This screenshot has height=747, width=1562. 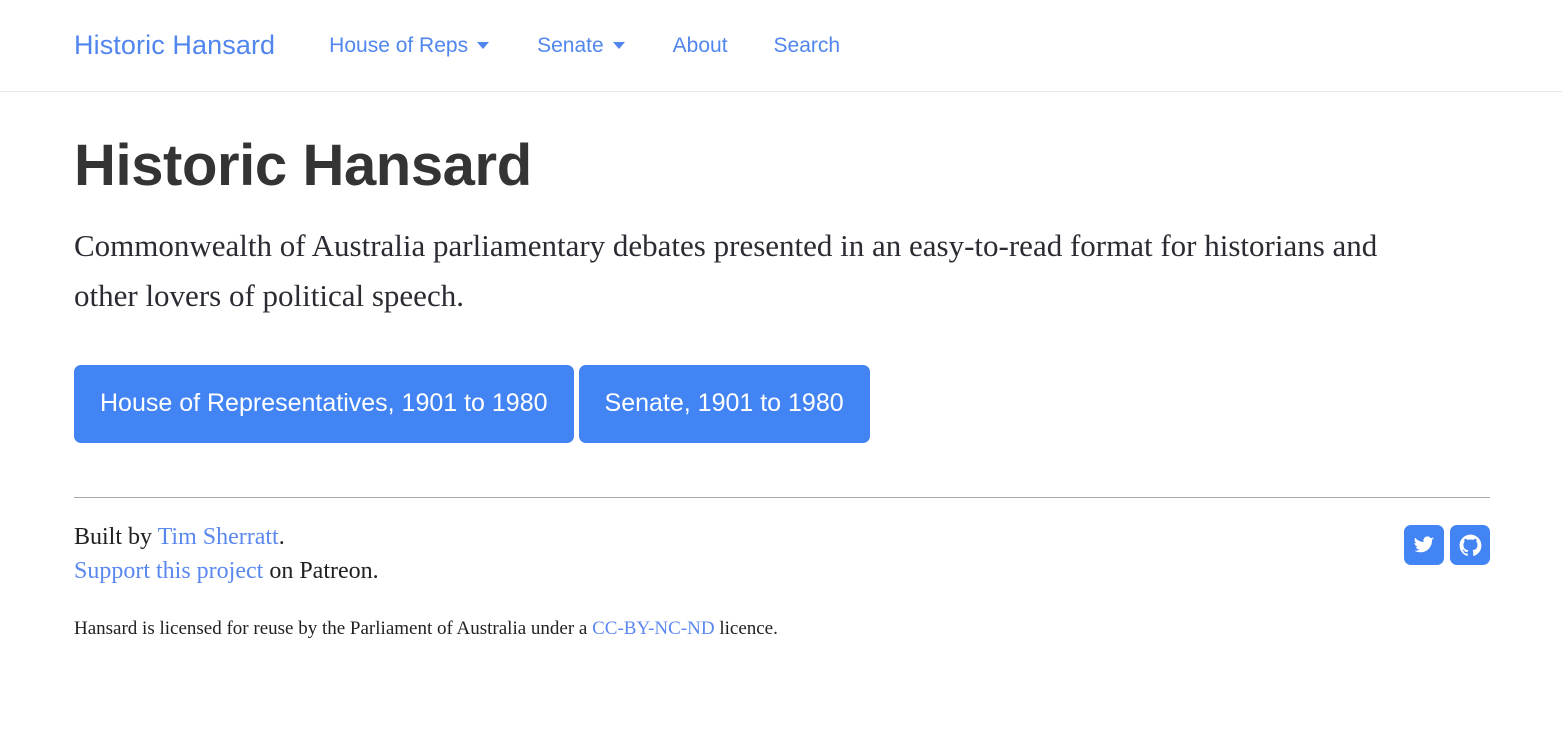 What do you see at coordinates (116, 537) in the screenshot?
I see `built-by-prefix: Built by` at bounding box center [116, 537].